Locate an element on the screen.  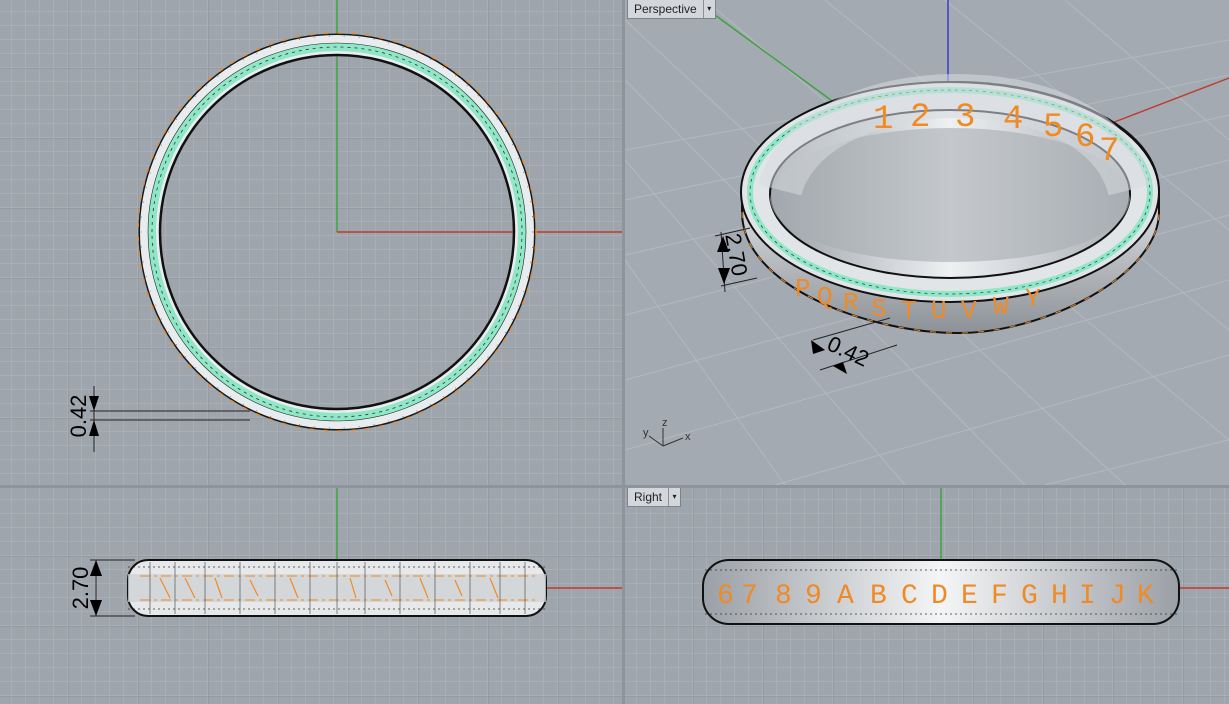
engraving-right: 6 7 8 9 A B C D E F G H I J K is located at coordinates (935, 596).